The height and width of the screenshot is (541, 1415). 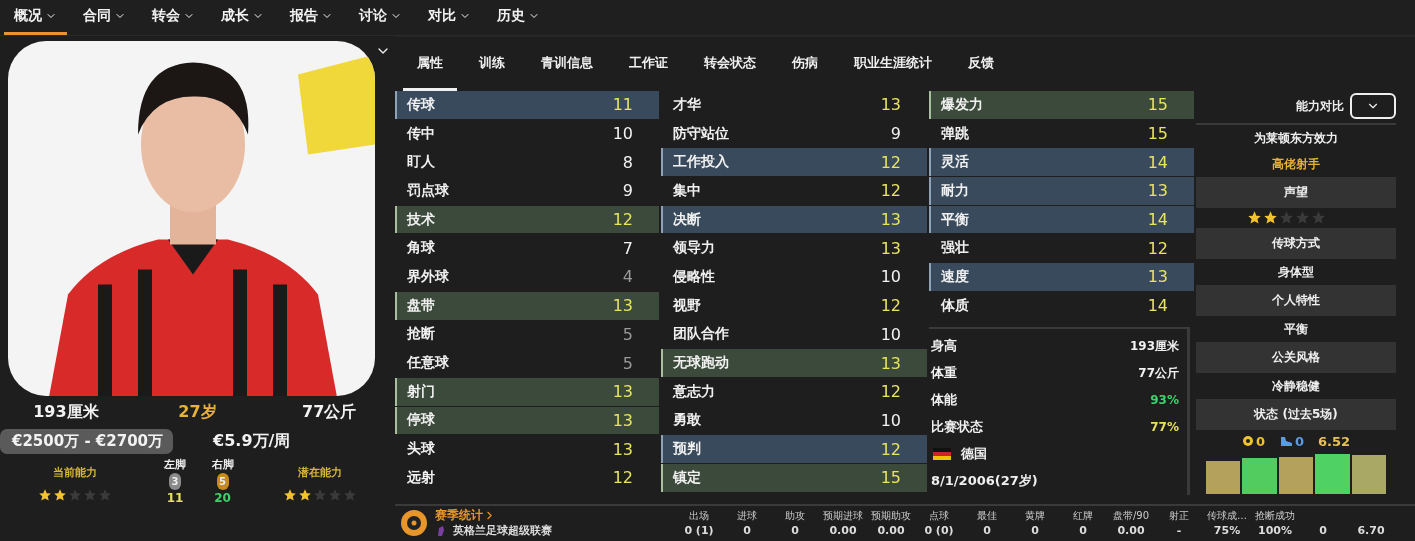 I want to click on attribute-name: 侵略性, so click(x=694, y=276).